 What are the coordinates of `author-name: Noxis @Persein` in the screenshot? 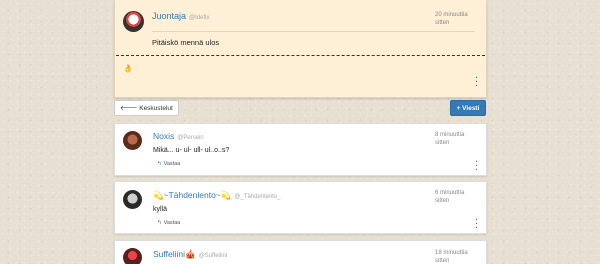 It's located at (178, 136).